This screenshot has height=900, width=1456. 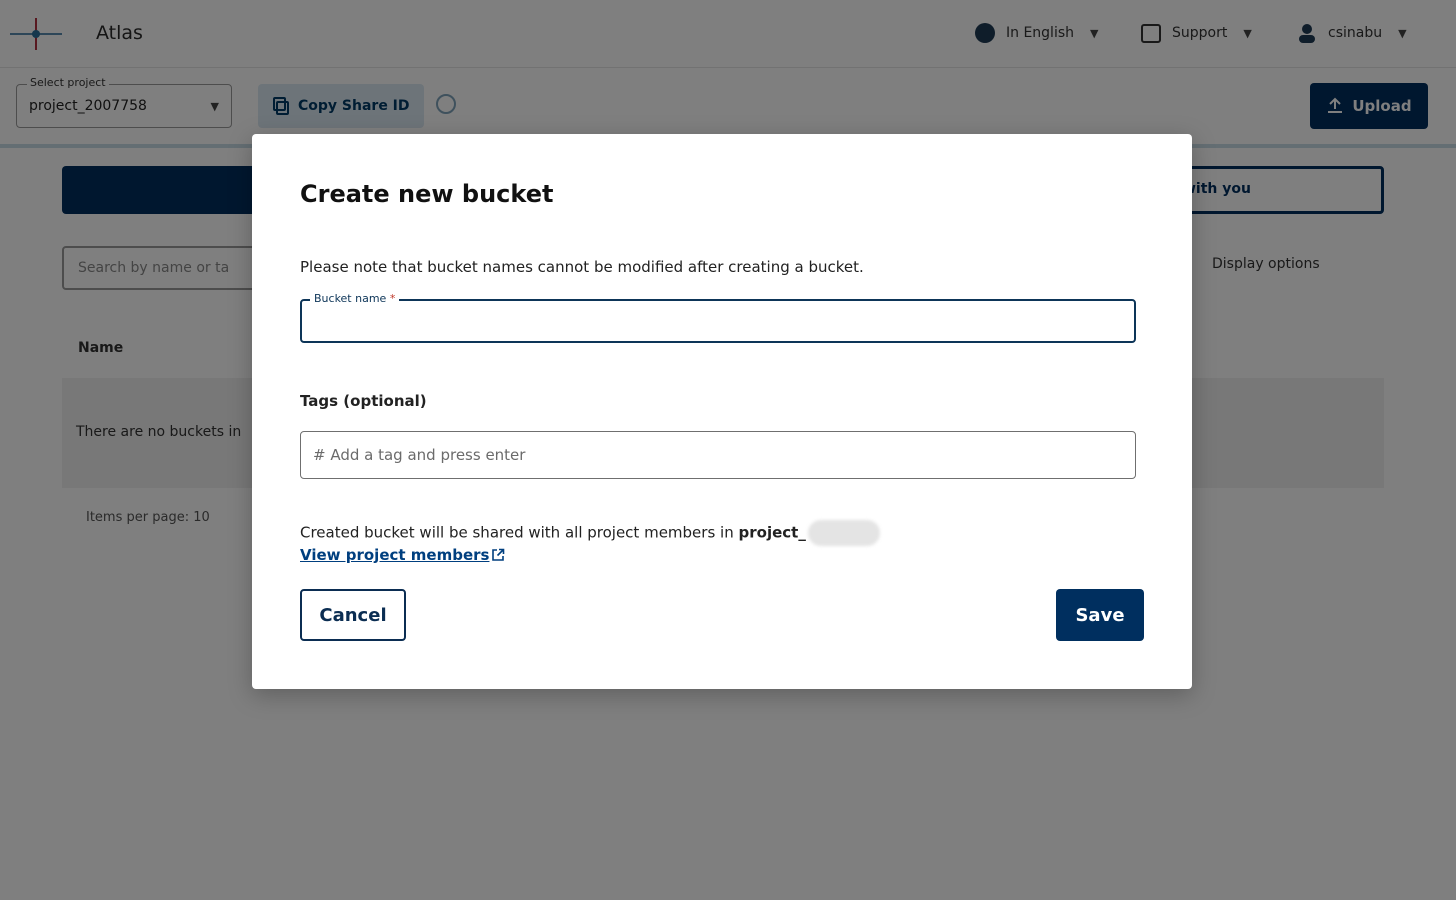 I want to click on bucket-name-field: Bucket name *, so click(x=718, y=317).